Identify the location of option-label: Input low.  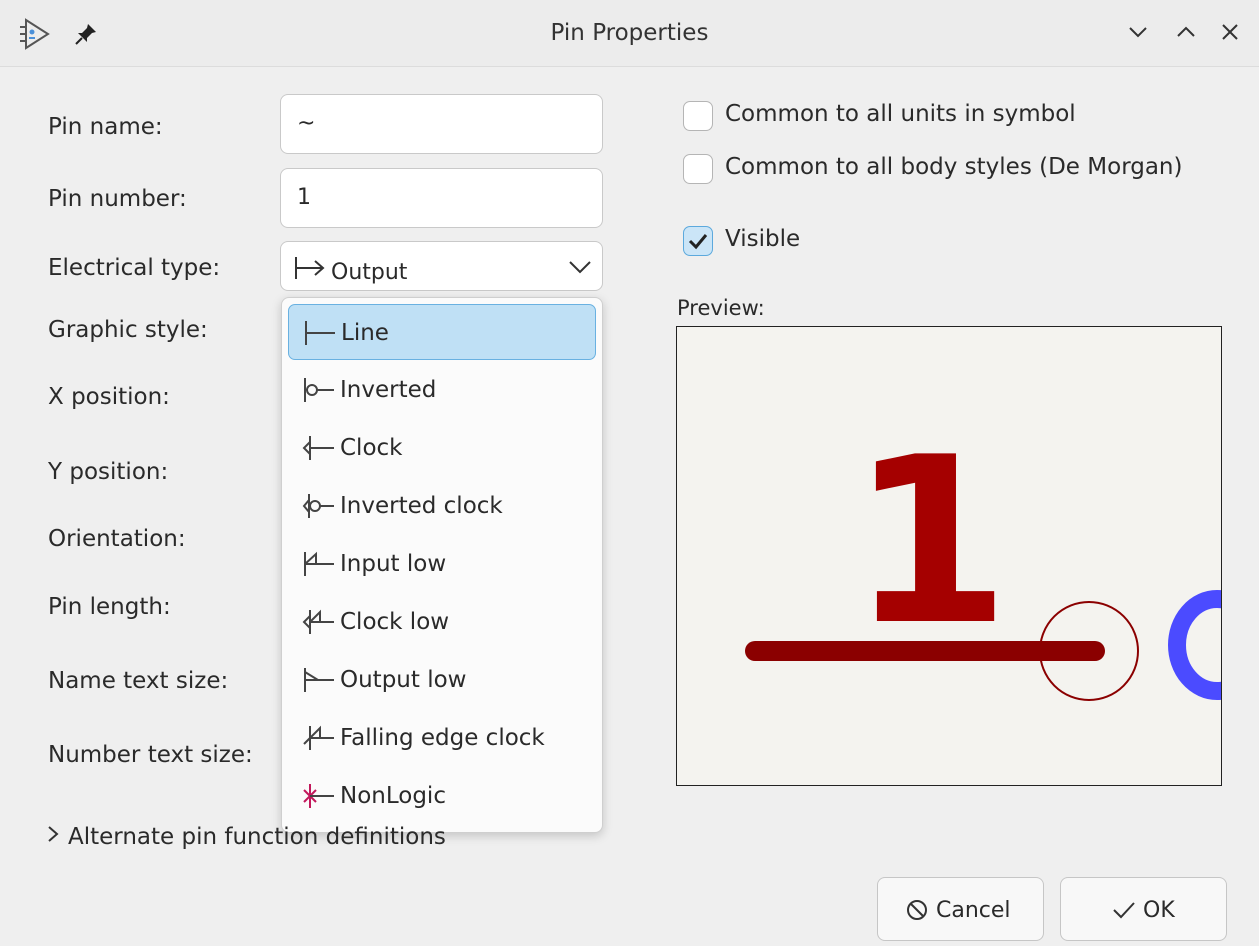
(393, 564).